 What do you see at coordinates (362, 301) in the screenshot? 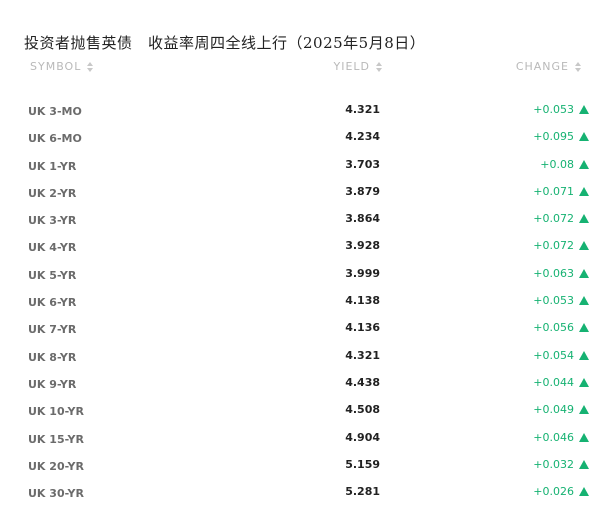
I see `yield-cell: 4.138` at bounding box center [362, 301].